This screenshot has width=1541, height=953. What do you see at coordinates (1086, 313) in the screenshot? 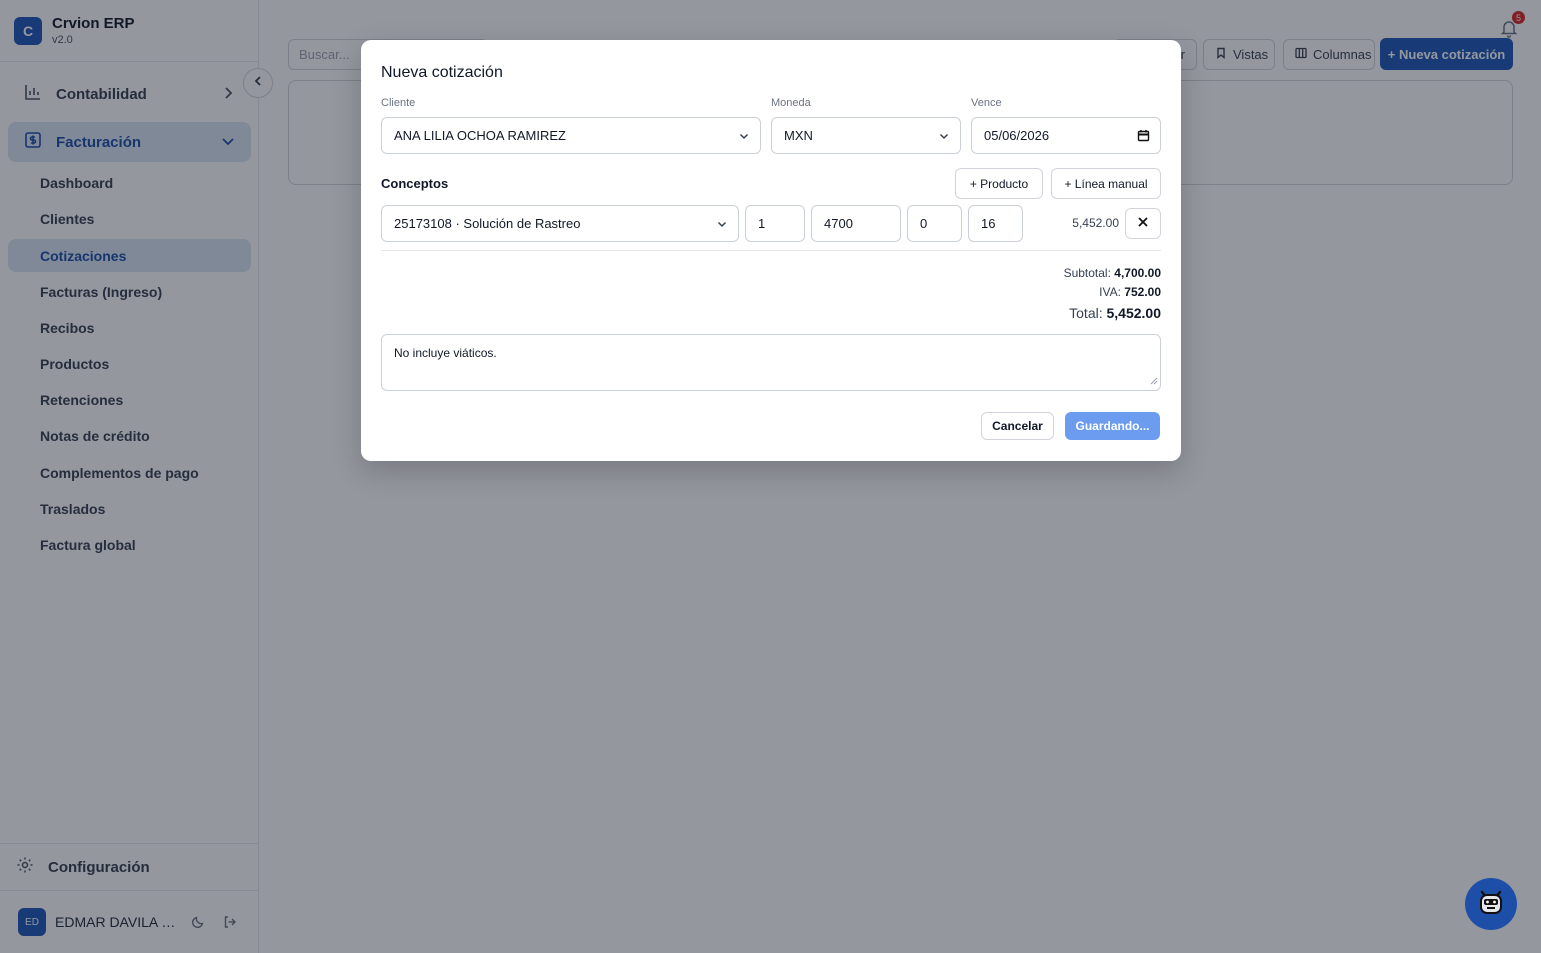
I see `total-label: Total:` at bounding box center [1086, 313].